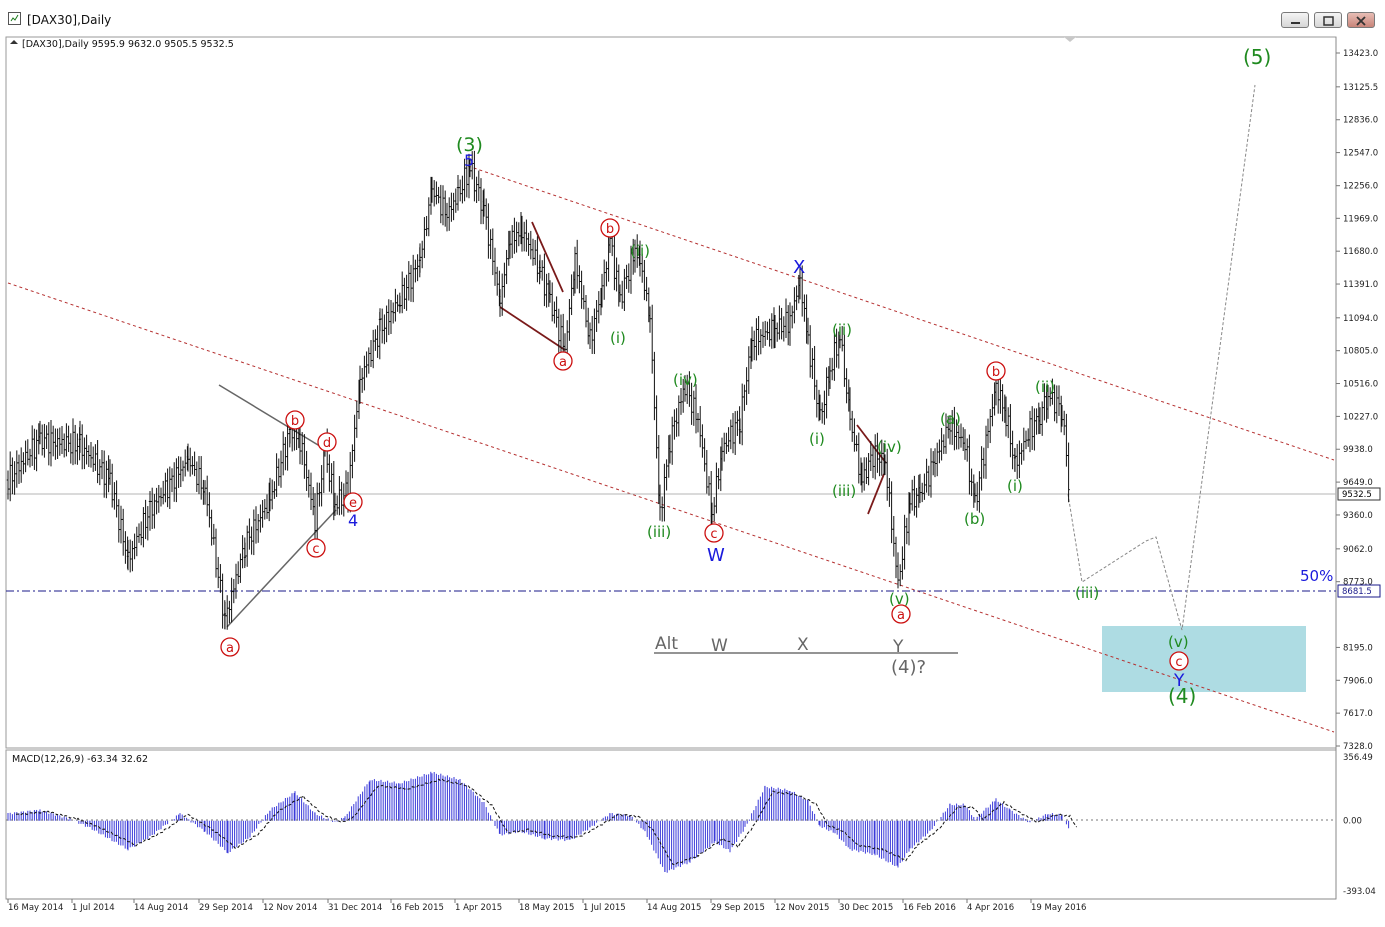  Describe the element at coordinates (226, 908) in the screenshot. I see `date-tick-label: 29 Sep 2014` at that location.